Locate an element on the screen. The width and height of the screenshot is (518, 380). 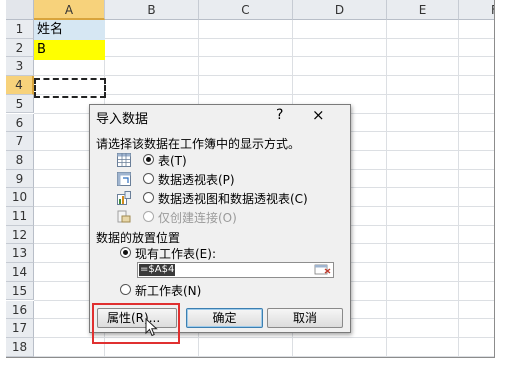
row-header-12: 12 is located at coordinates (20, 235).